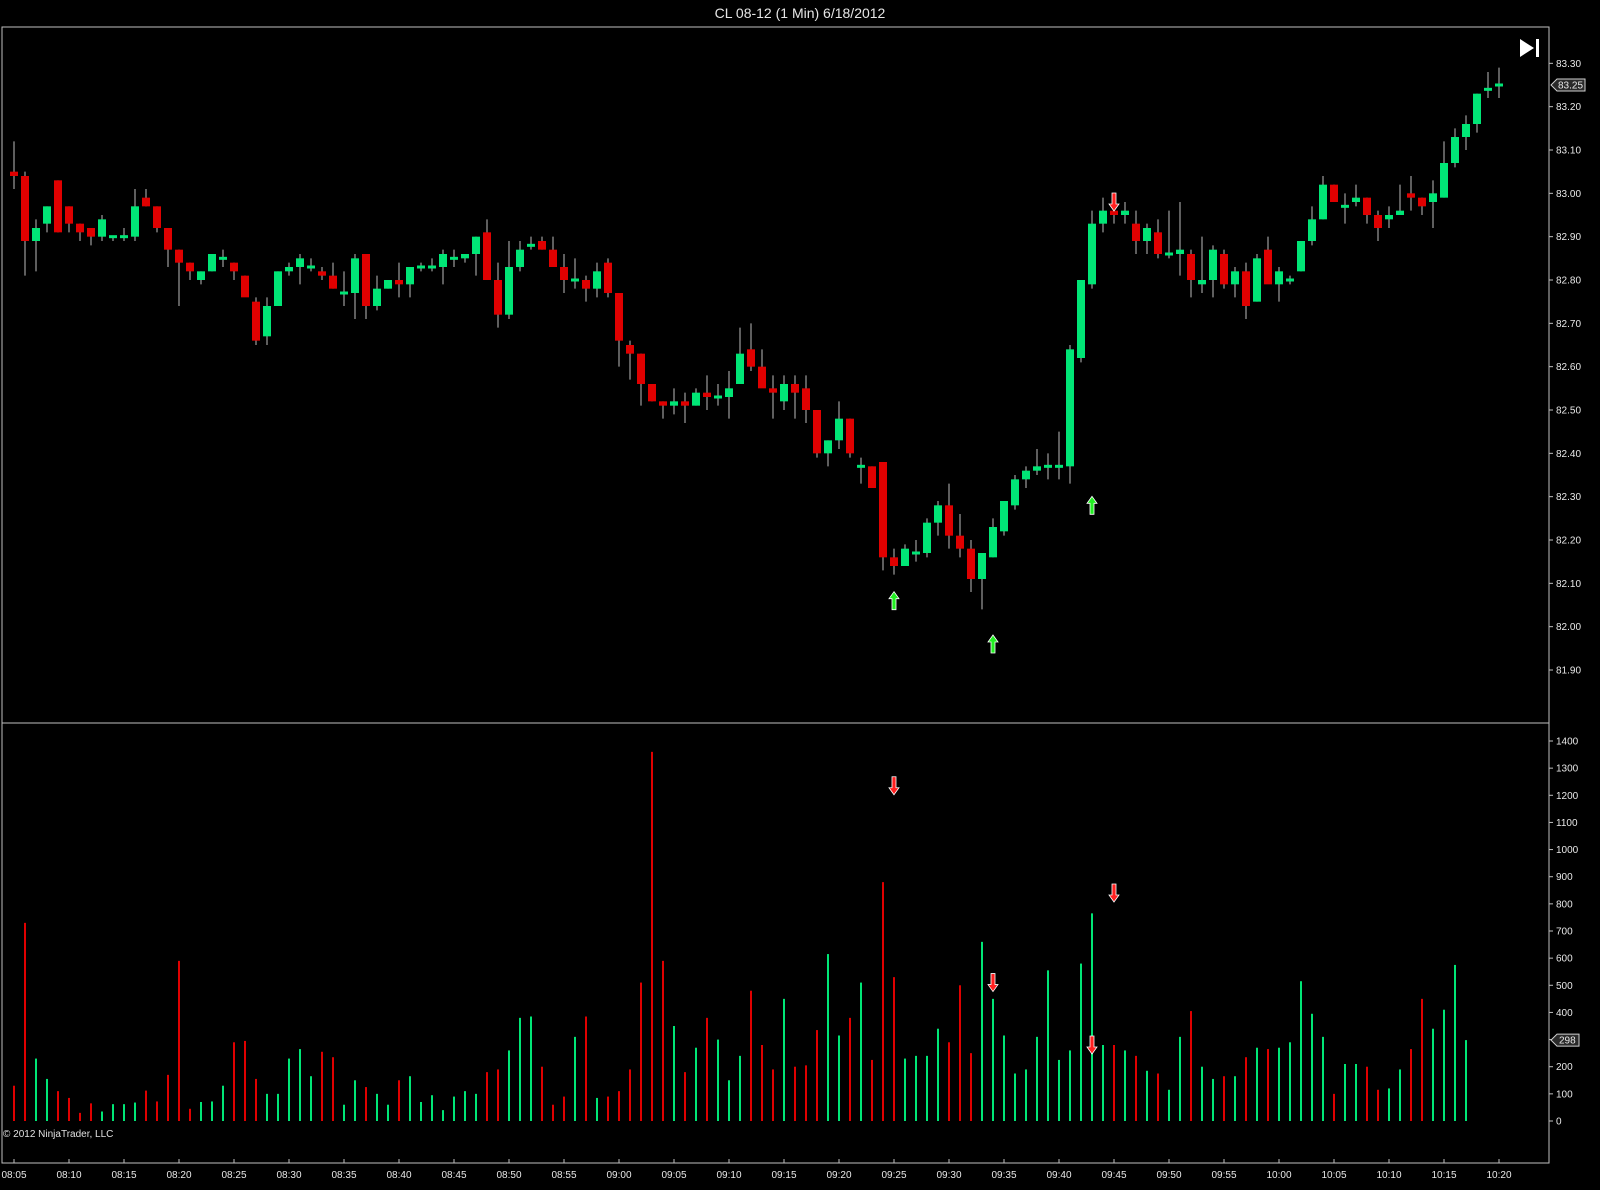 This screenshot has height=1190, width=1600. I want to click on signal-arrow-down, so click(1114, 202).